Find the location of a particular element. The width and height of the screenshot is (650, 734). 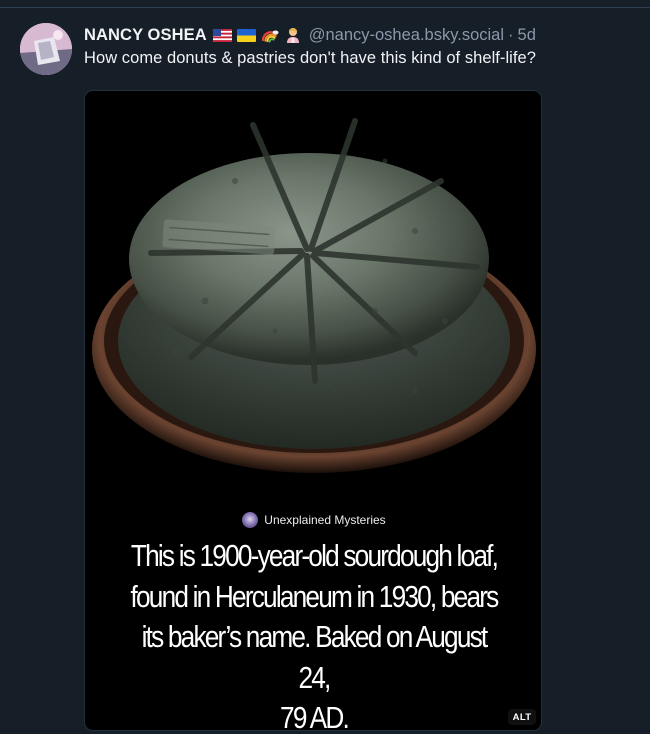

caption-line: its baker’s name. Baked on August 24, is located at coordinates (315, 657).